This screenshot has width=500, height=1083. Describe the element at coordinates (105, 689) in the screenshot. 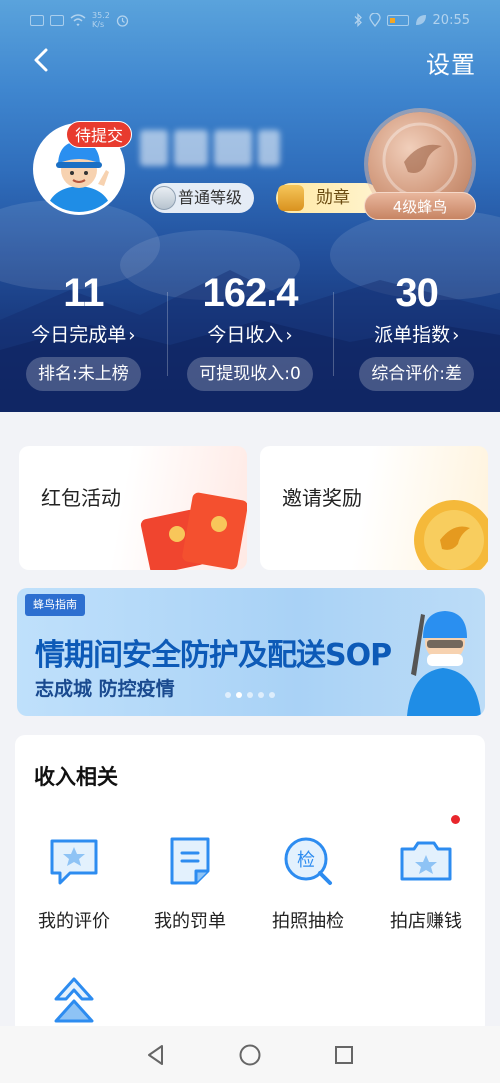

I see `banner-subline: 志成城 防控疫情` at that location.